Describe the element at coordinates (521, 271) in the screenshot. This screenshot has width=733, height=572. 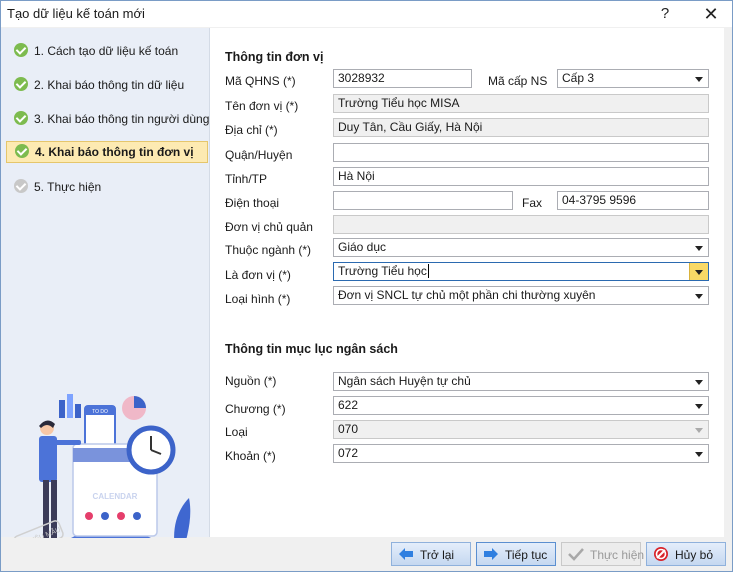
I see `la-don-vi-select: Trường Tiểu học` at that location.